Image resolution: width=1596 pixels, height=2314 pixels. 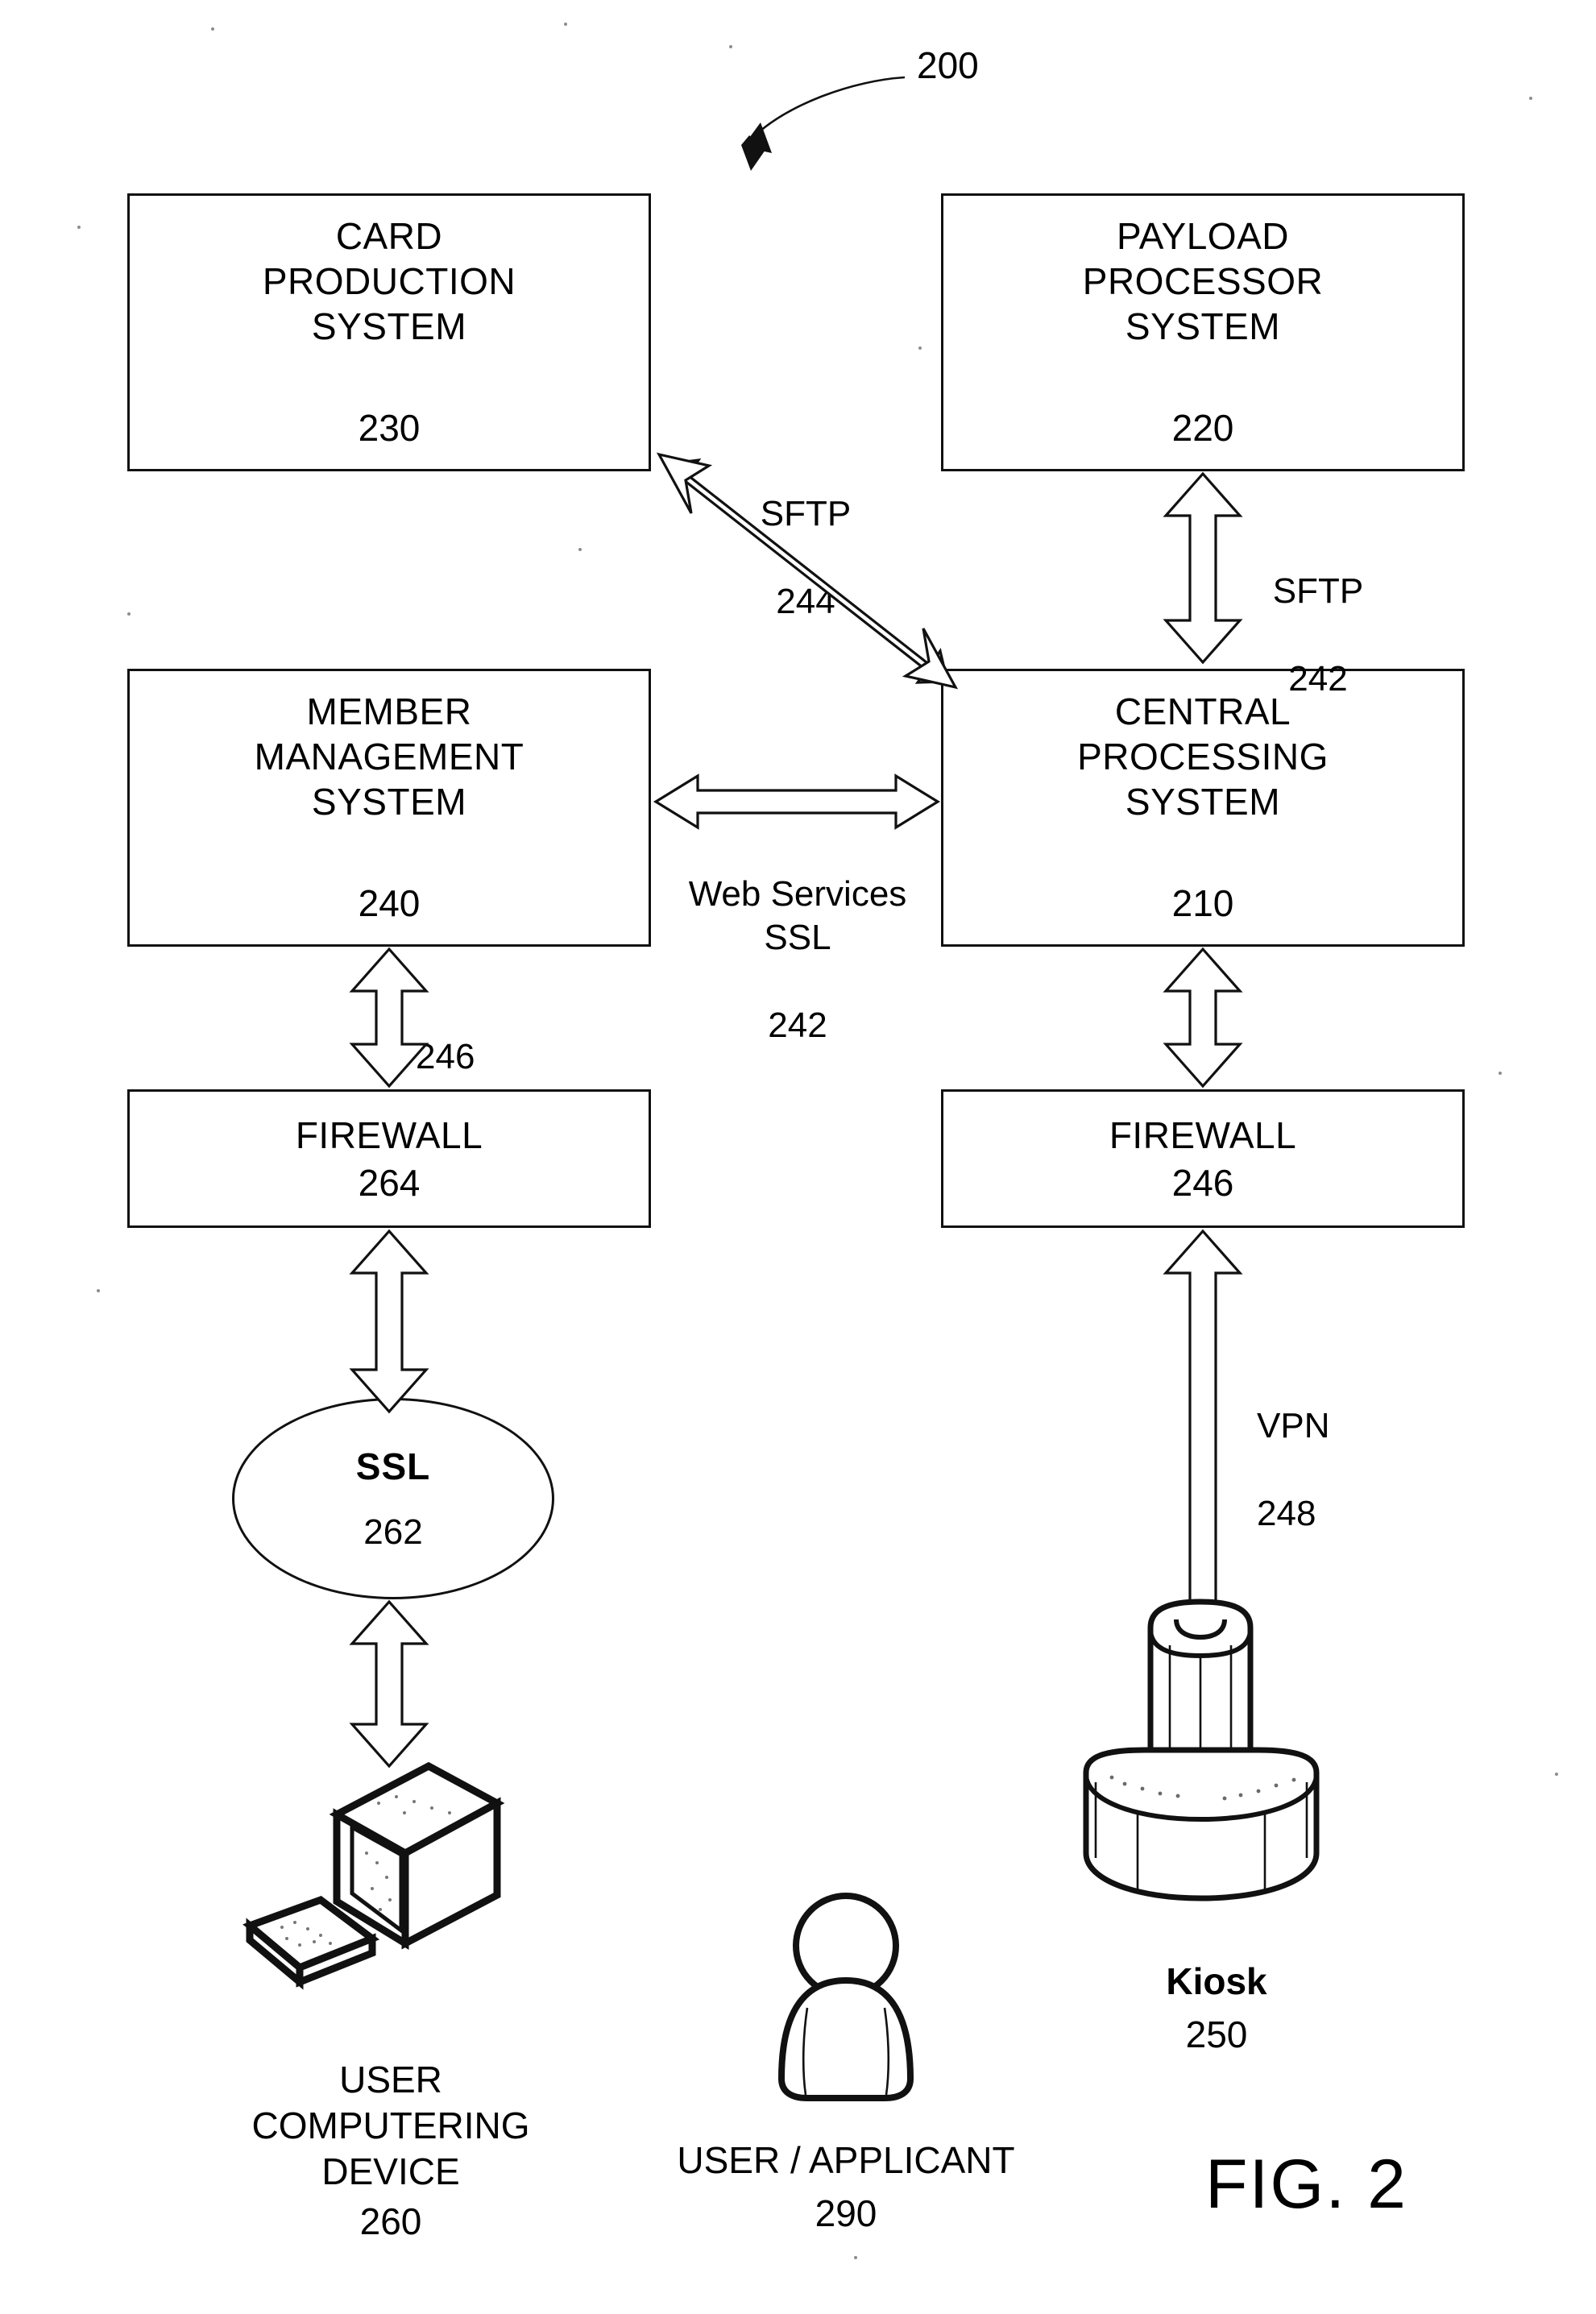 I want to click on connector-ref: 246, so click(x=445, y=1056).